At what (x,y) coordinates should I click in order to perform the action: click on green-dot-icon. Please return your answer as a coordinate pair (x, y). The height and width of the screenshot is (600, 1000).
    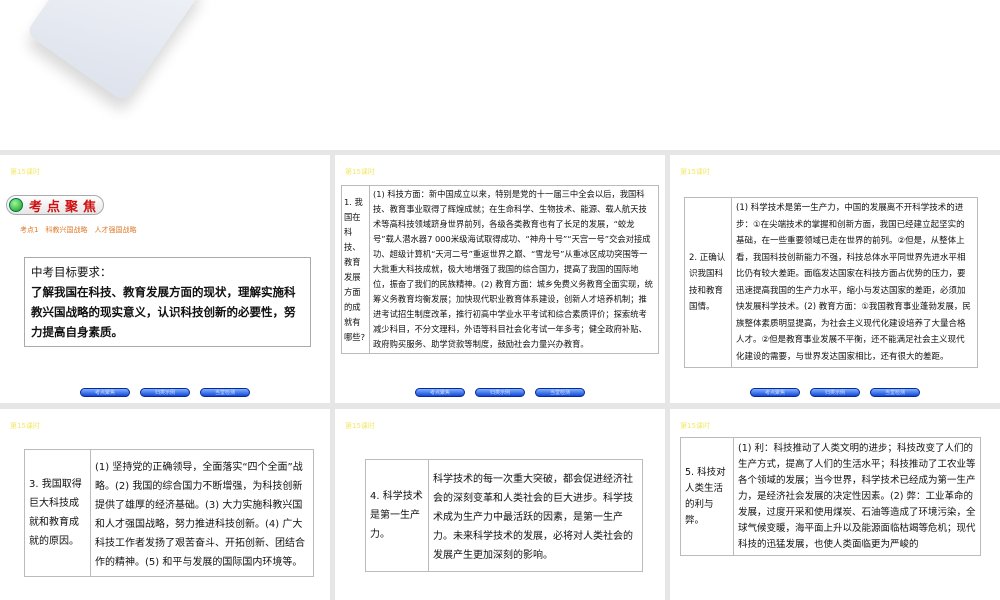
    Looking at the image, I should click on (16, 205).